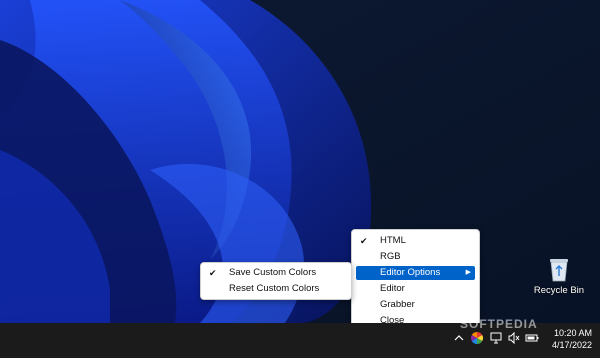 This screenshot has height=358, width=600. What do you see at coordinates (514, 338) in the screenshot?
I see `volume-muted-icon` at bounding box center [514, 338].